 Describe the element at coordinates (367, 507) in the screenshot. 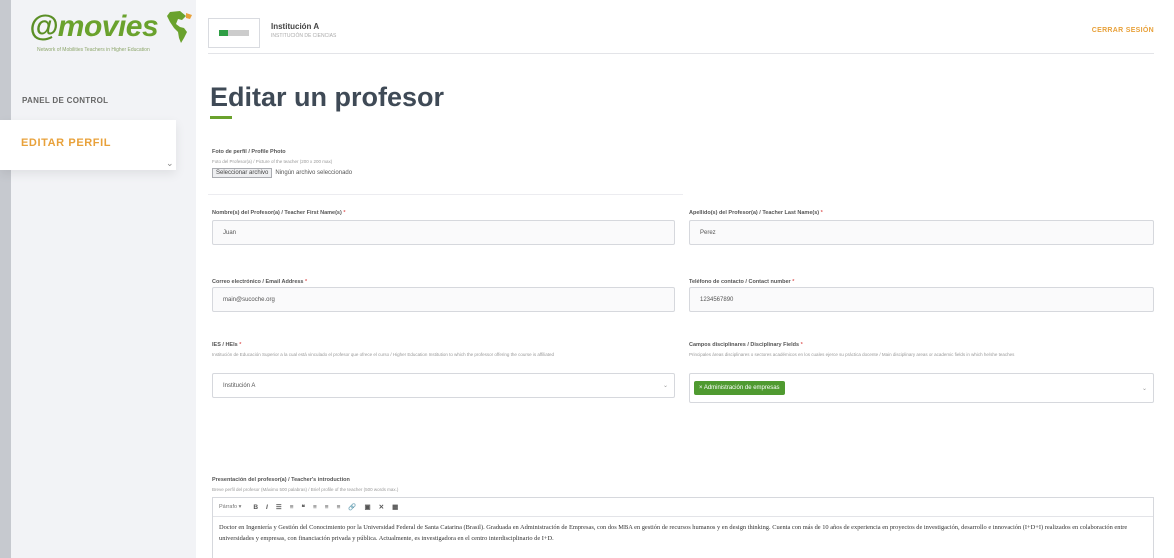

I see `image-icon: ▣` at that location.